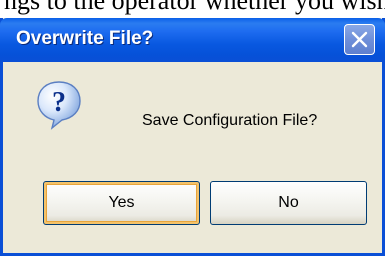  I want to click on close-icon, so click(359, 39).